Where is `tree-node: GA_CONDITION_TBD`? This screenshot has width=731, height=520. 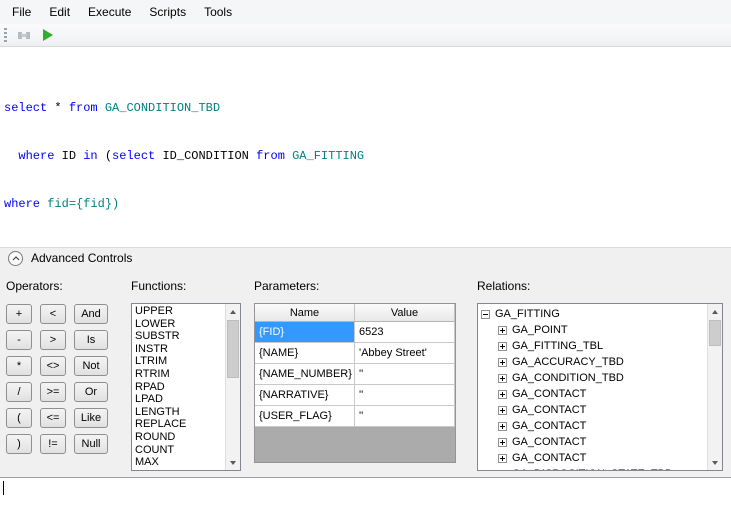 tree-node: GA_CONDITION_TBD is located at coordinates (592, 378).